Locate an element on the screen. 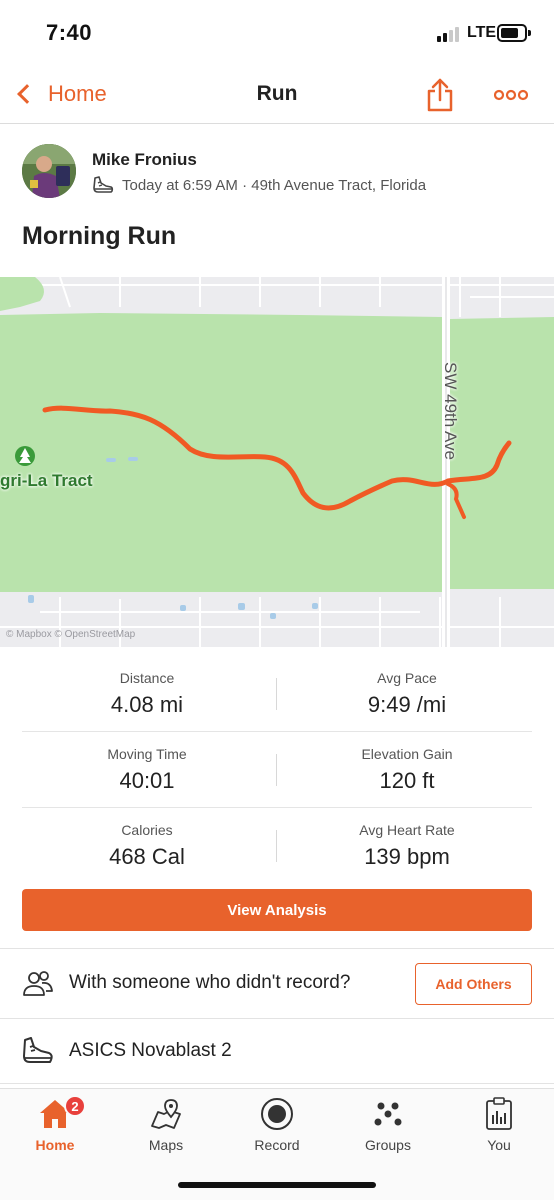 The height and width of the screenshot is (1200, 554). chevron-left-icon is located at coordinates (27, 94).